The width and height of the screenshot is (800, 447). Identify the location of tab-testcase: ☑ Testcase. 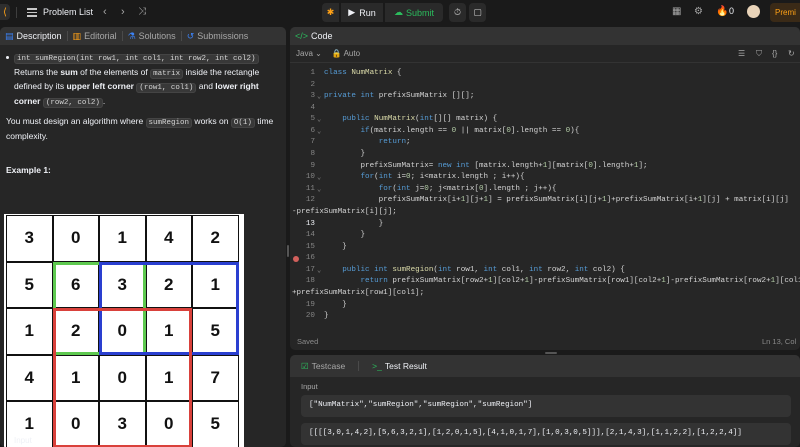
(323, 366).